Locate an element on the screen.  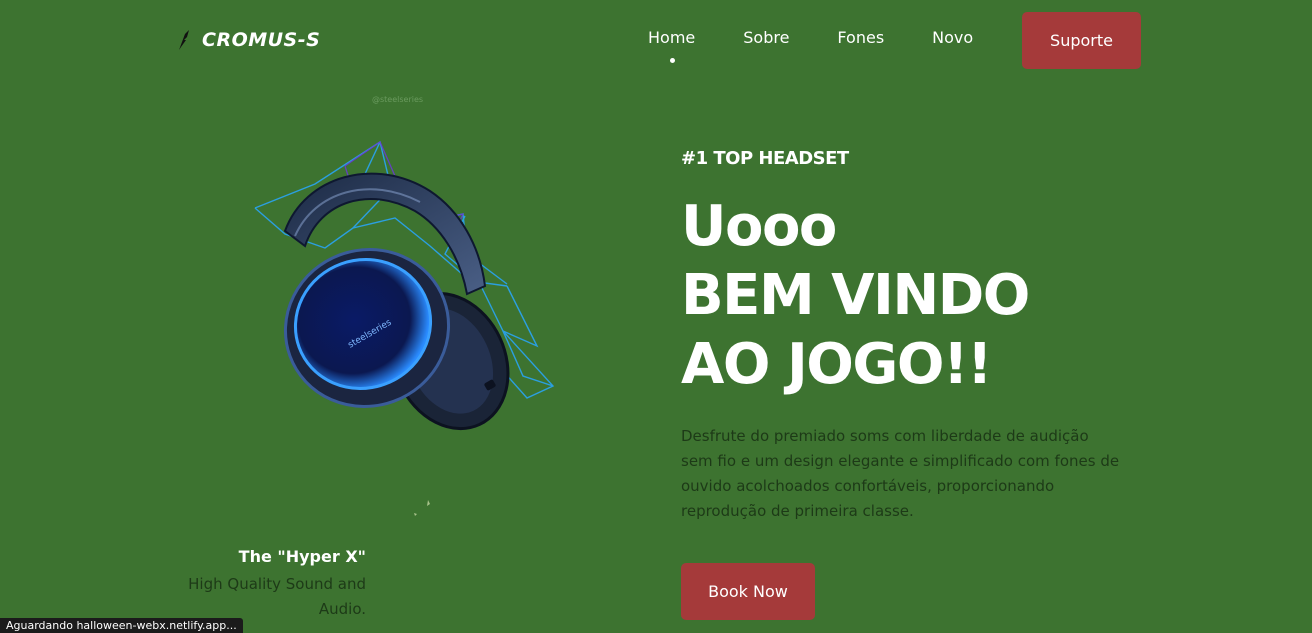
headset-illustration: steelseries is located at coordinates (404, 285).